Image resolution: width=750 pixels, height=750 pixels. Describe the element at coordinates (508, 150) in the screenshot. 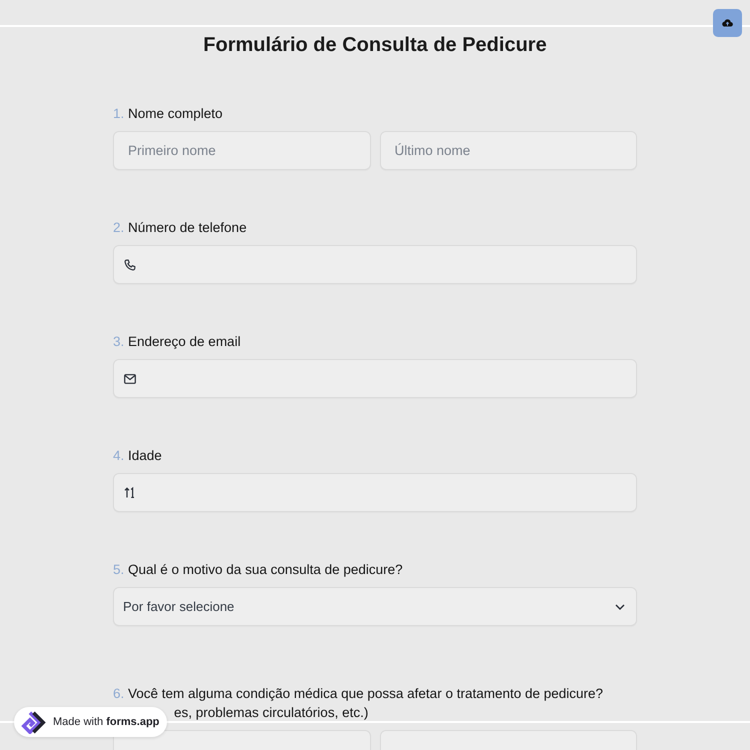

I see `name-field: Último nome` at that location.